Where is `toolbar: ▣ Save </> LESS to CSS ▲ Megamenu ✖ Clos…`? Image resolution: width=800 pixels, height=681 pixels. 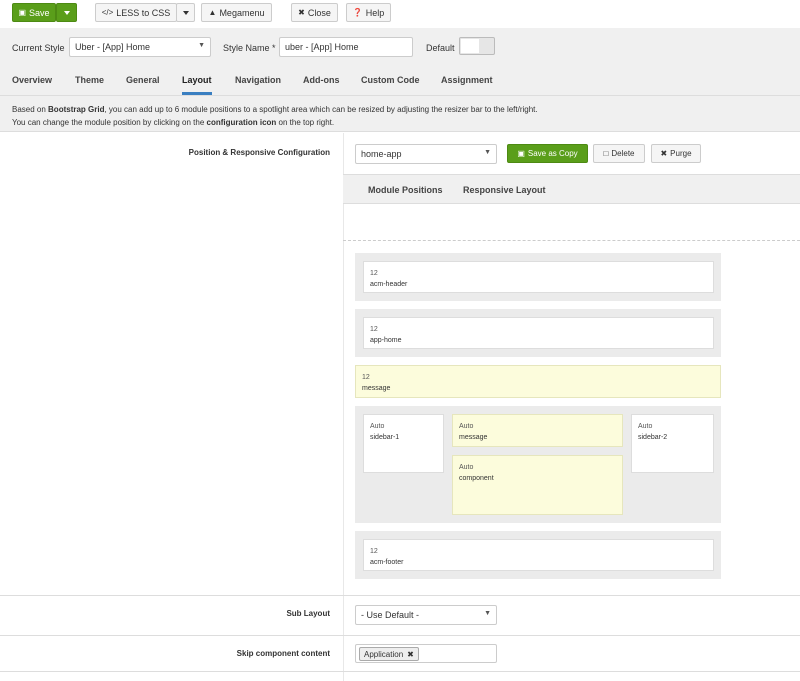
toolbar: ▣ Save </> LESS to CSS ▲ Megamenu ✖ Clos… is located at coordinates (400, 14).